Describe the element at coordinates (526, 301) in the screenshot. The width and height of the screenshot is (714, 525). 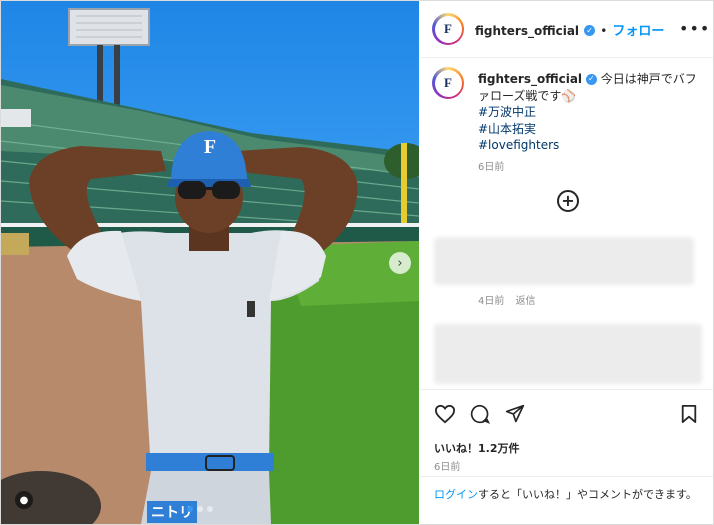
I see `reply-button: 返信` at that location.